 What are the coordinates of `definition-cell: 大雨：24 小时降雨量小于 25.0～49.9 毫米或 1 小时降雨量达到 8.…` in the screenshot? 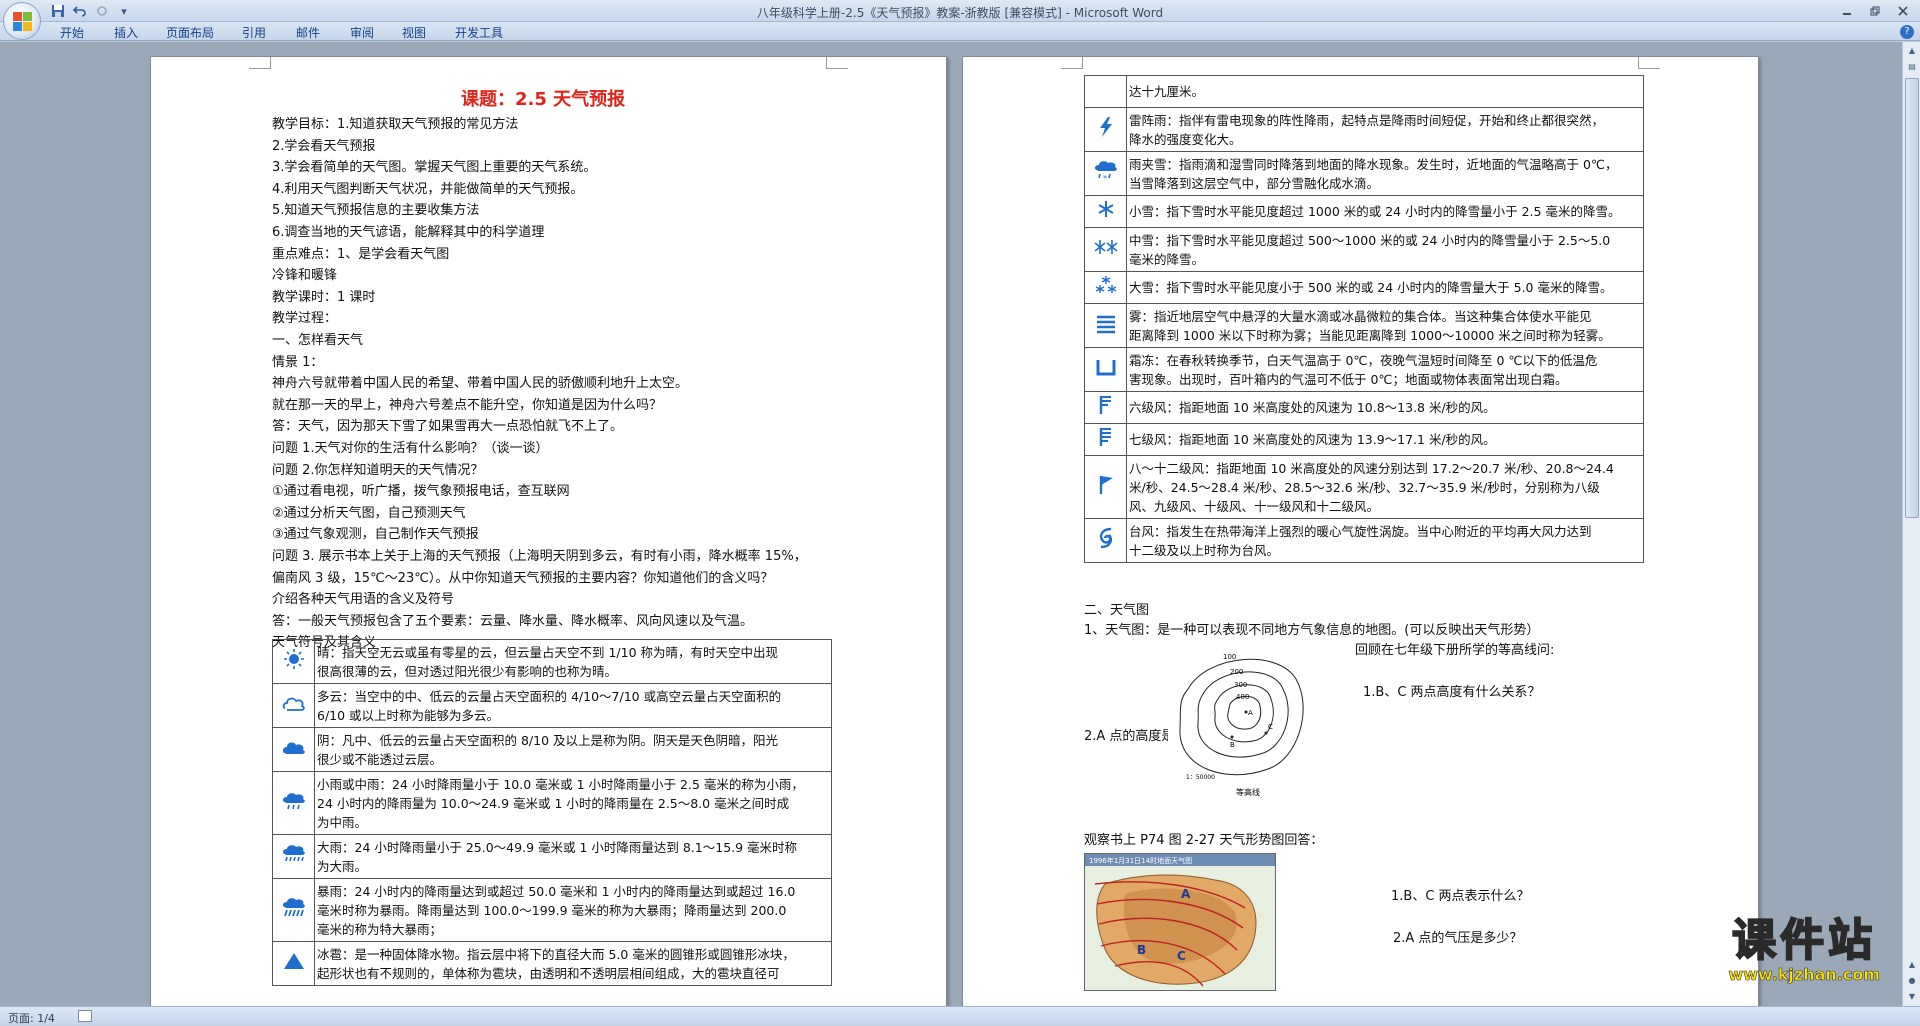 It's located at (573, 856).